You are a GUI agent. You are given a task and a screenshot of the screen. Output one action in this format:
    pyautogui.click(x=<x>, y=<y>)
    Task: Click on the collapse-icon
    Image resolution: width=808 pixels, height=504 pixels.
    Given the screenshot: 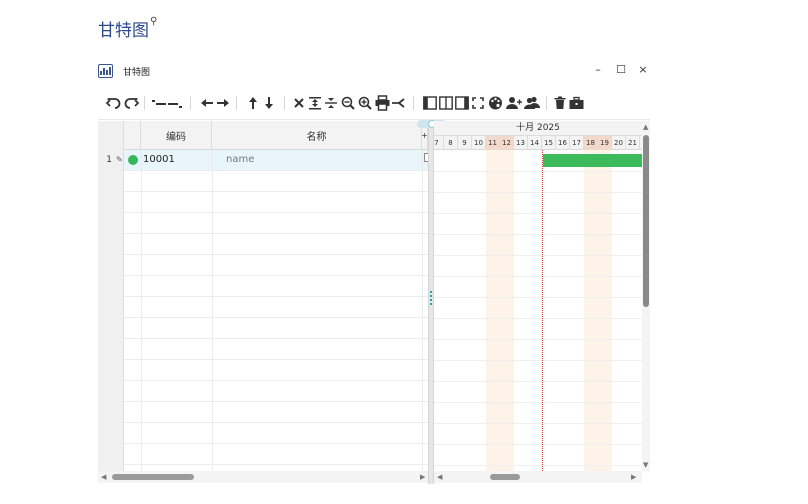 What is the action you would take?
    pyautogui.click(x=331, y=103)
    